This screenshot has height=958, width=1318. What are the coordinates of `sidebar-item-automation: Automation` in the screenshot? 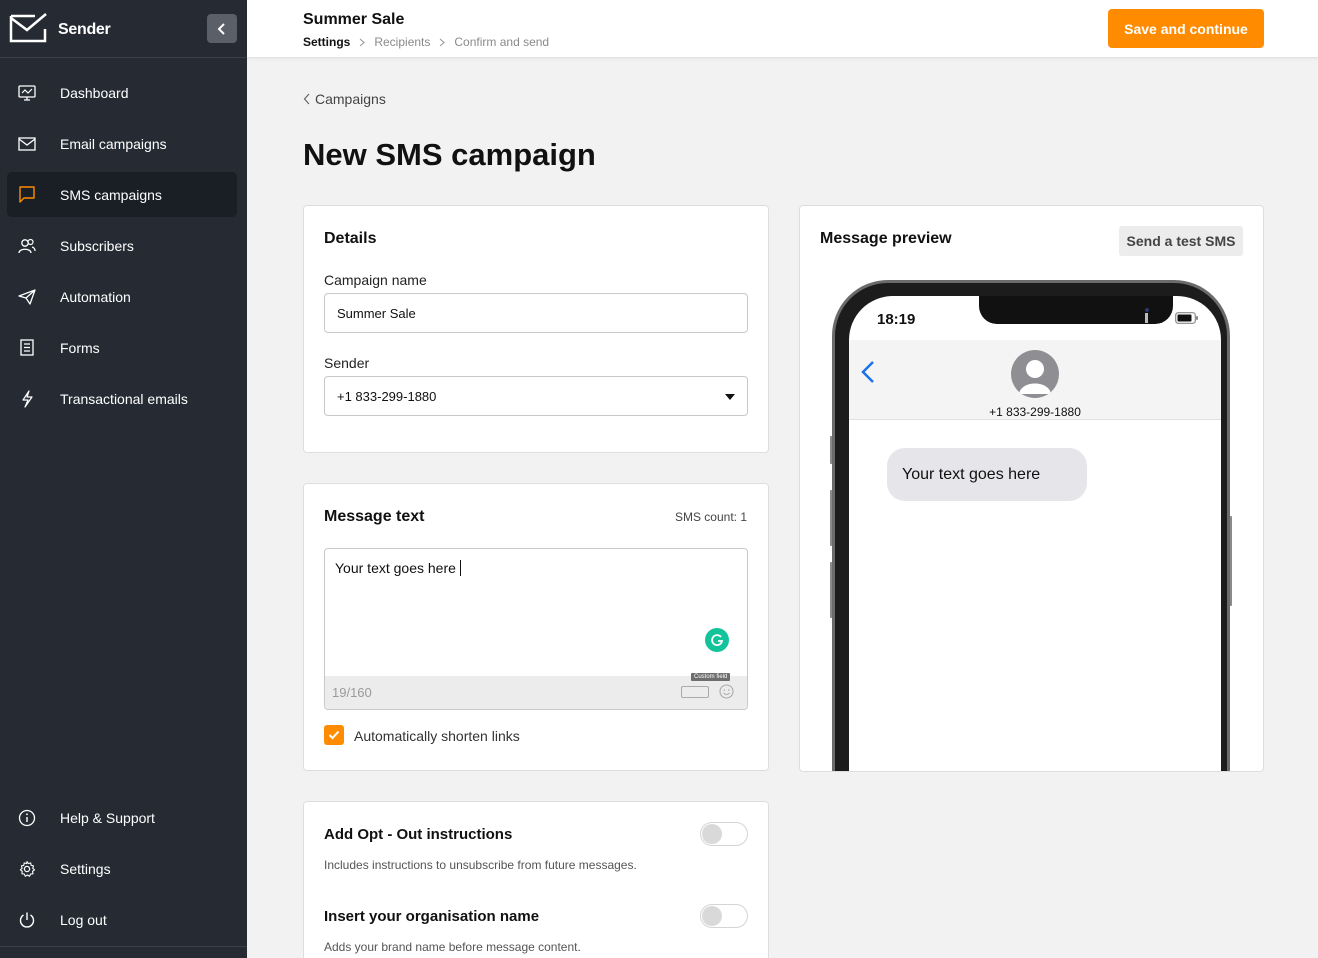 It's located at (122, 296).